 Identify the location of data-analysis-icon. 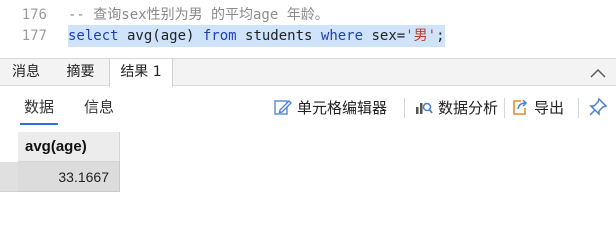
(424, 108).